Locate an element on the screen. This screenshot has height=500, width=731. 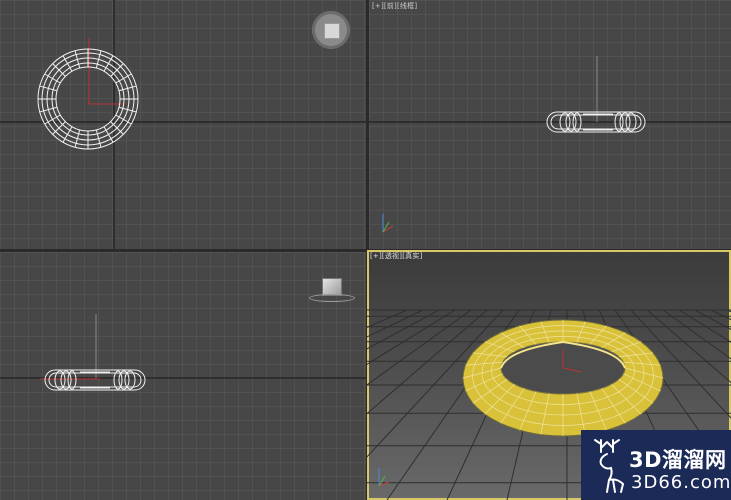
watermark-logo: 3D溜溜网 3D66.com is located at coordinates (656, 465).